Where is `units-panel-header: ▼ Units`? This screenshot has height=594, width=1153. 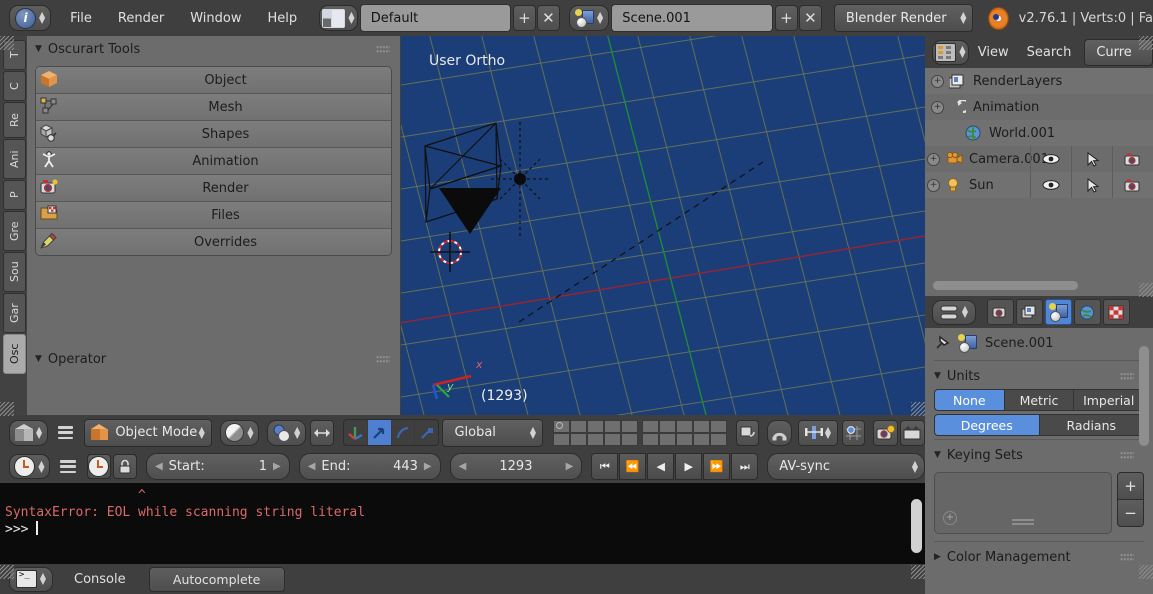
units-panel-header: ▼ Units is located at coordinates (1039, 376).